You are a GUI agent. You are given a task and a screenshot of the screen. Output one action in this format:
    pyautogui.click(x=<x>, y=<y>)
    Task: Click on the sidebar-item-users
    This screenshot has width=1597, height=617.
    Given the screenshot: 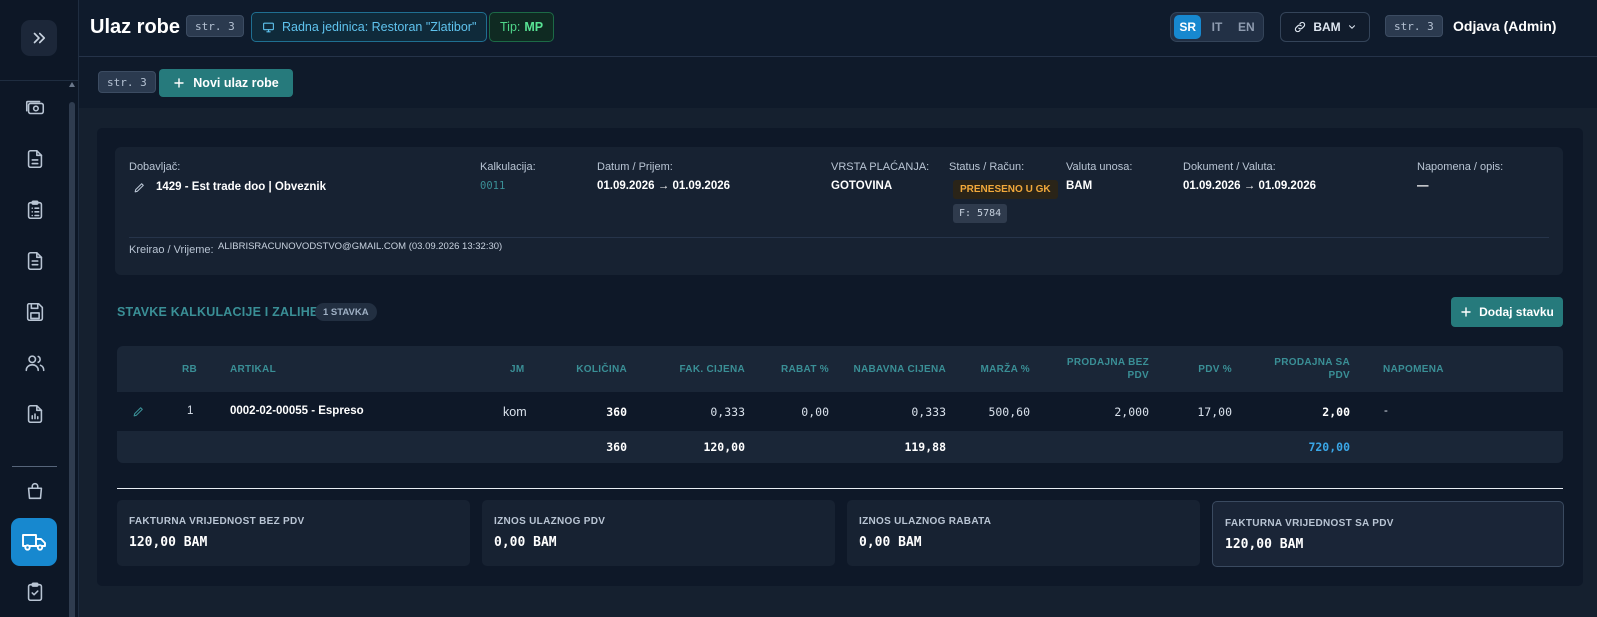 What is the action you would take?
    pyautogui.click(x=35, y=363)
    